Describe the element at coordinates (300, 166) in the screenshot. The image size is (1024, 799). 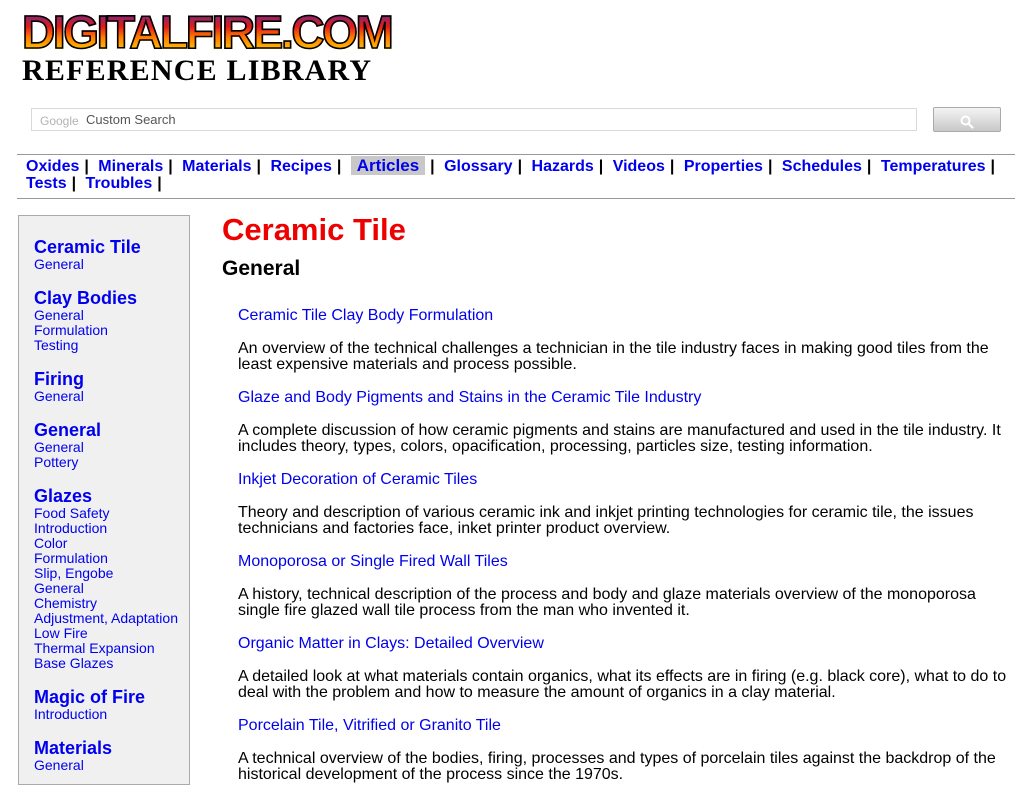
I see `nav-item-recipes: Recipes` at that location.